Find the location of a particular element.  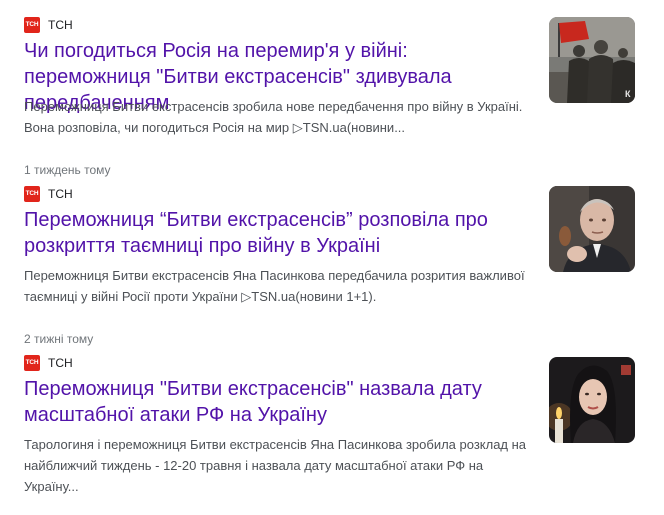

article-age: 1 тиждень тому is located at coordinates (67, 170).